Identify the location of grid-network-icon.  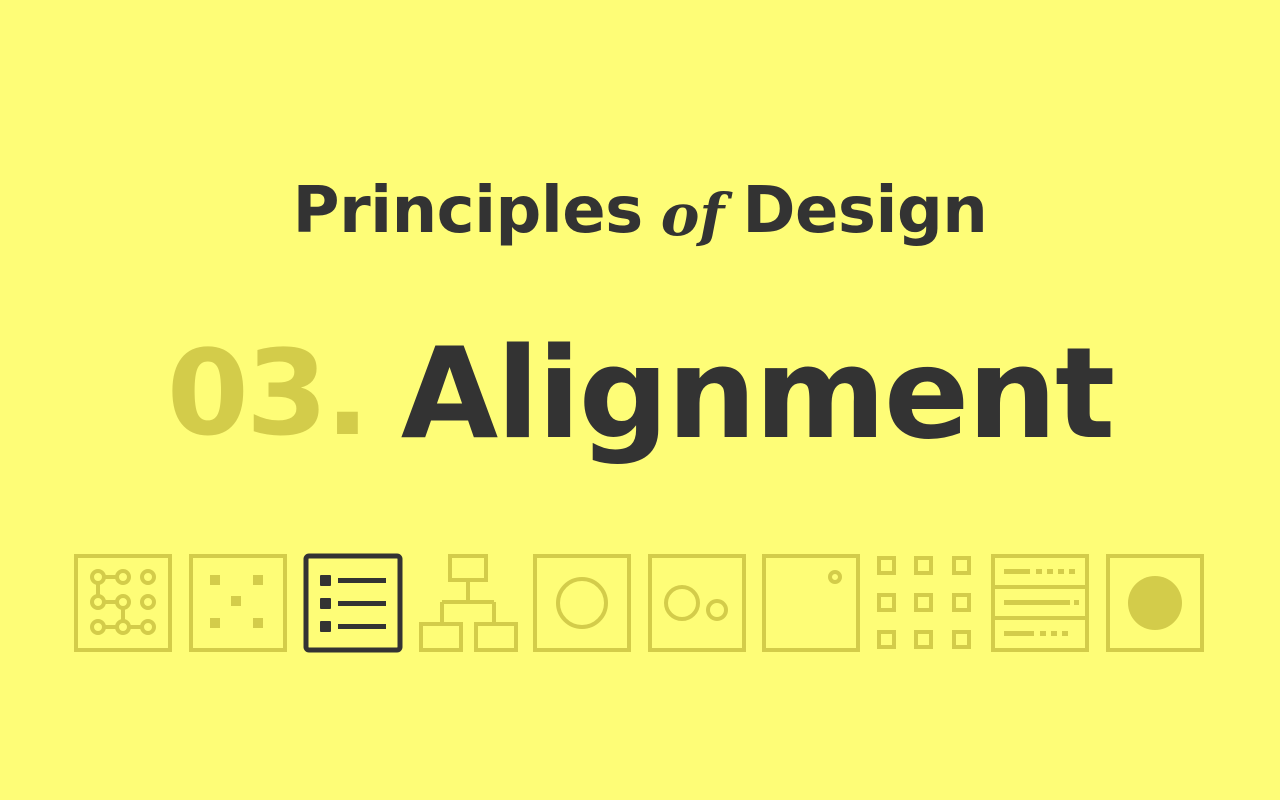
(123, 603).